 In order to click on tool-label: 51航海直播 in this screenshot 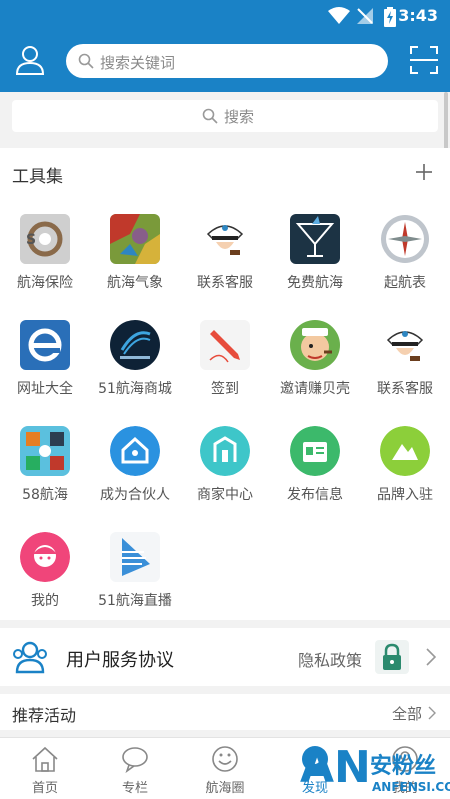, I will do `click(135, 601)`.